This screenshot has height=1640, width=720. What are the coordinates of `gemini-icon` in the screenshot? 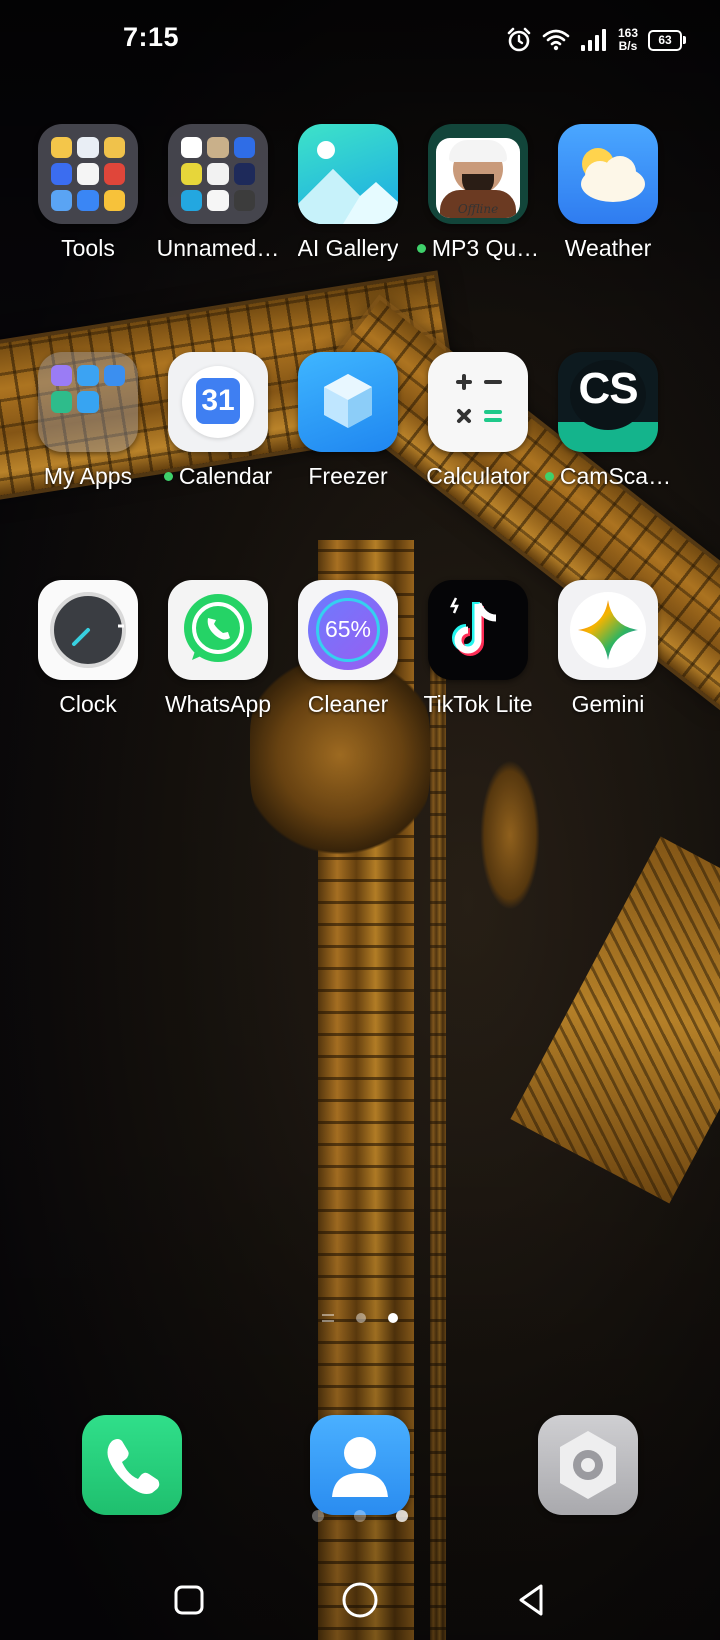 It's located at (608, 630).